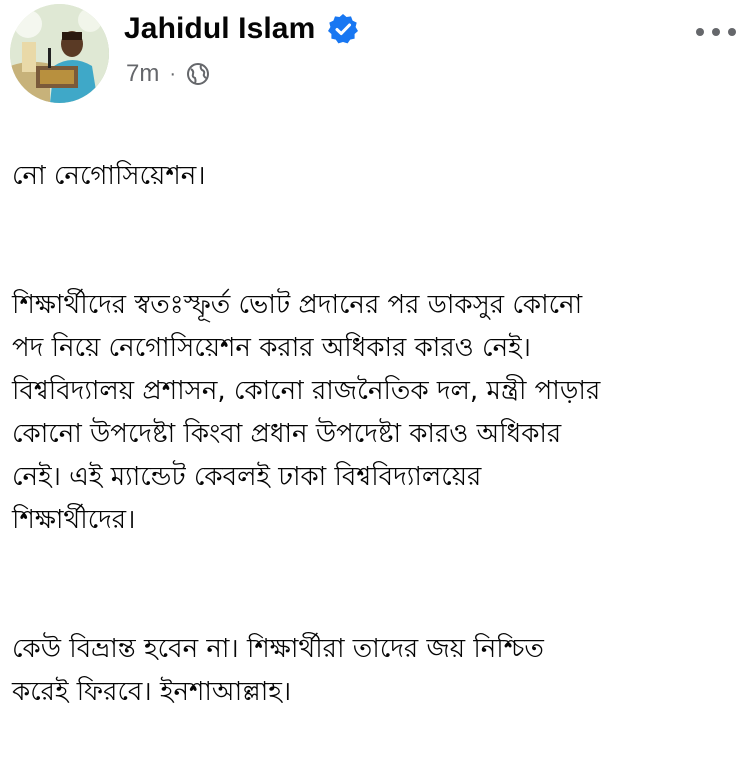 This screenshot has width=752, height=757. What do you see at coordinates (168, 74) in the screenshot?
I see `post-meta: 7m ·` at bounding box center [168, 74].